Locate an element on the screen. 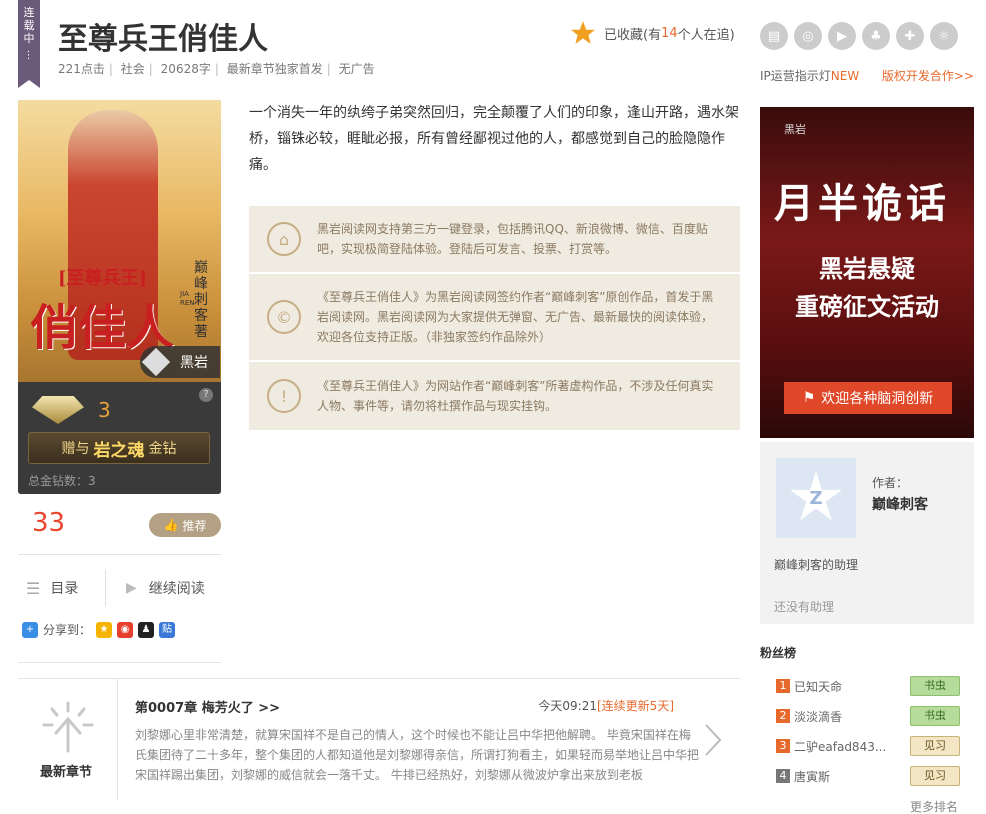 The height and width of the screenshot is (814, 986). toc-button: ☰ 目录 is located at coordinates (52, 588).